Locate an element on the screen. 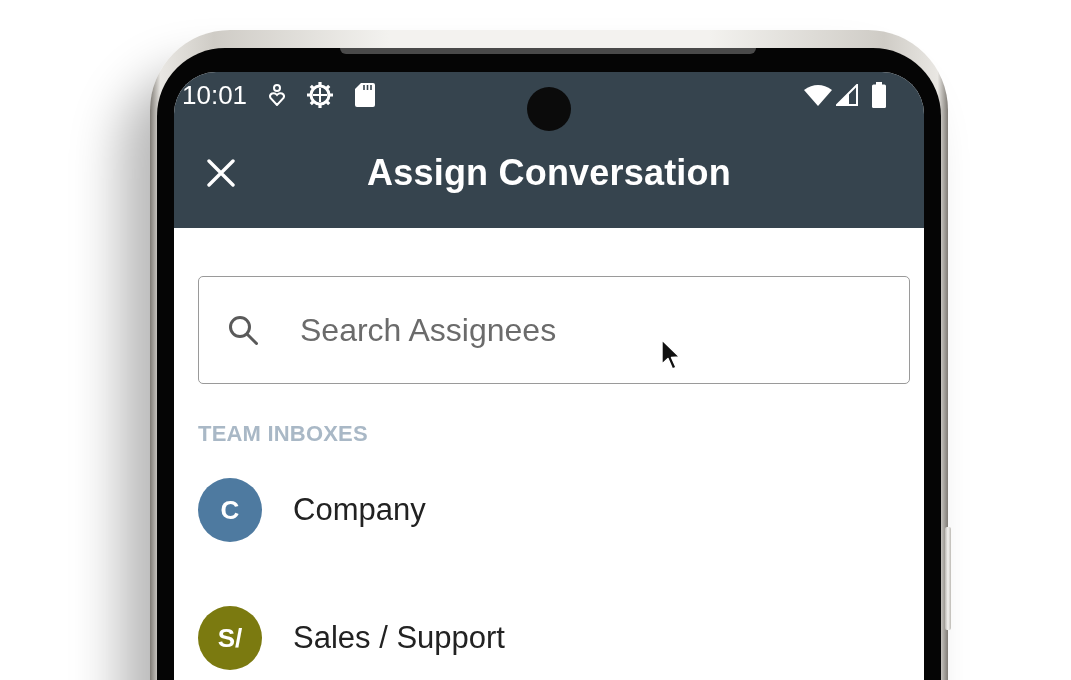 The image size is (1071, 680). section-heading: TEAM INBOXES is located at coordinates (283, 434).